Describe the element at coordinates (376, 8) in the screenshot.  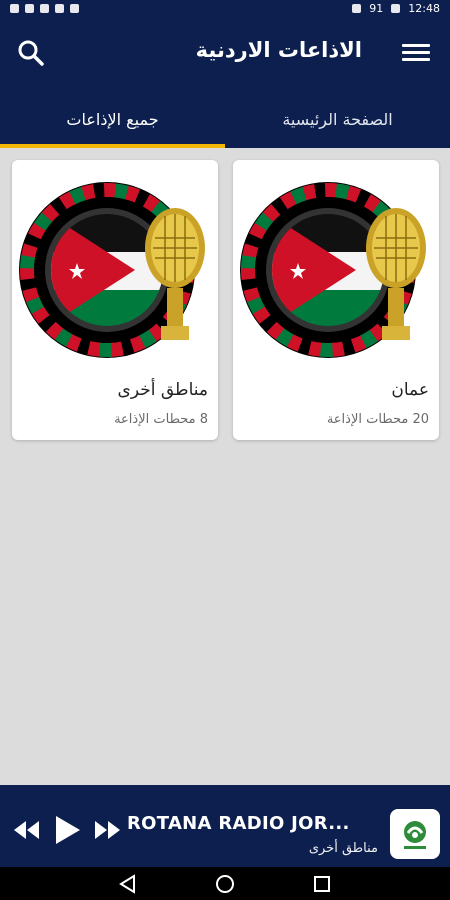
I see `battery-level: 91` at that location.